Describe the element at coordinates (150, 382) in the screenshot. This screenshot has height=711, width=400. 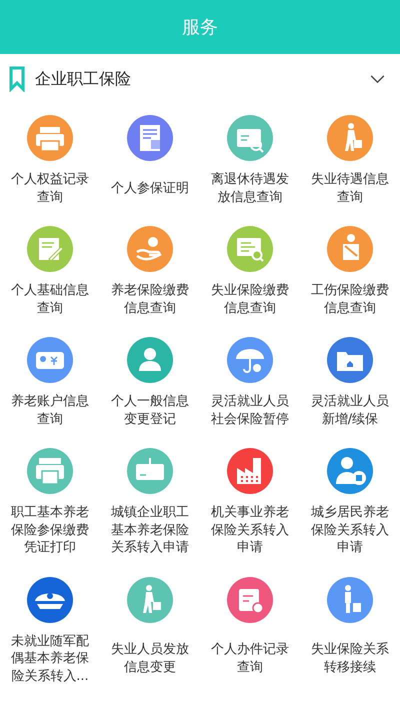
I see `service-item: 个人一般信息变更登记` at that location.